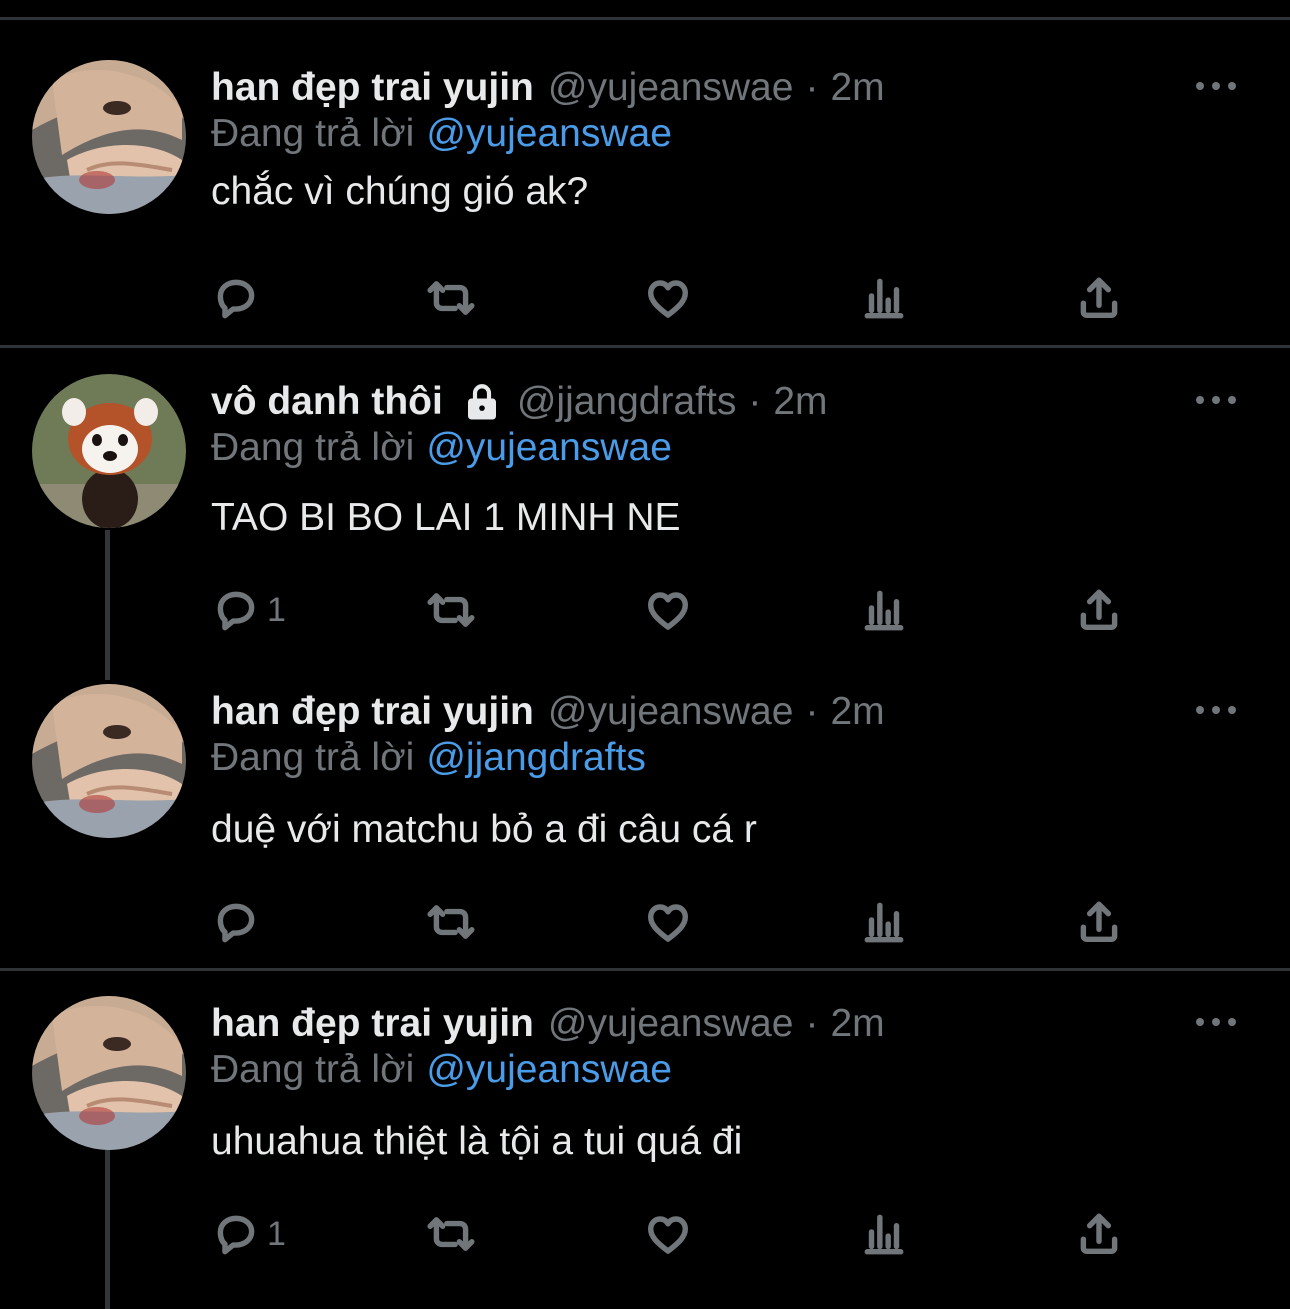  I want to click on red-panda-avatar-image, so click(109, 451).